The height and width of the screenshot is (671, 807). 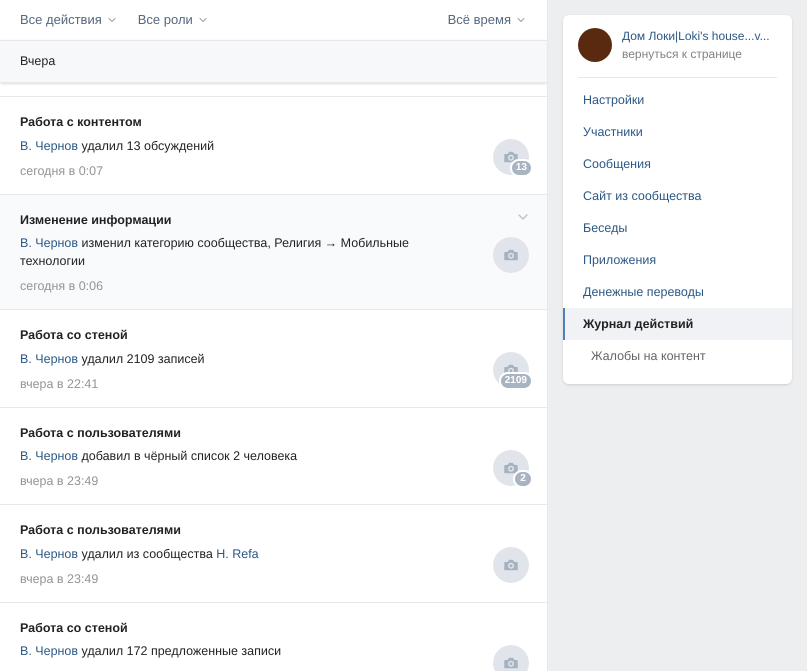 What do you see at coordinates (159, 457) in the screenshot?
I see `entry-description: В. Чернов добавил в чёрный список 2 человека` at bounding box center [159, 457].